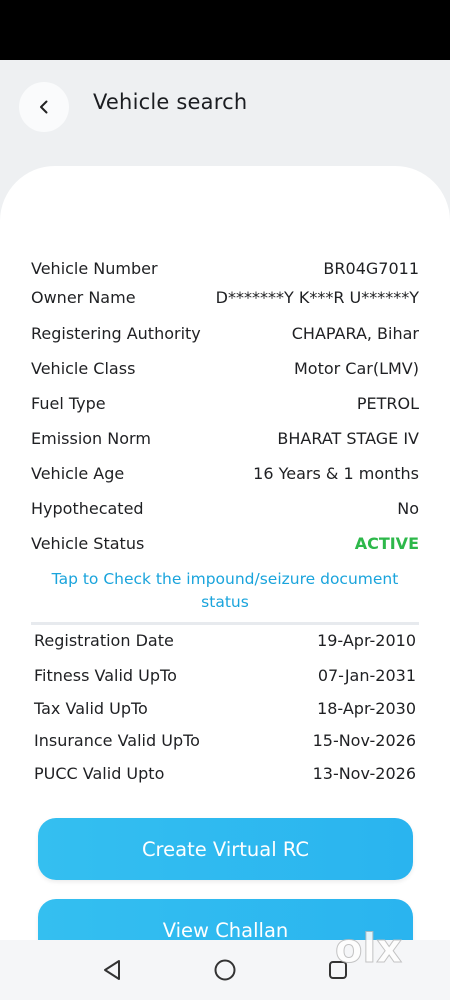 Image resolution: width=450 pixels, height=1000 pixels. I want to click on validity-row-insurance: Insurance Valid UpTo 15-Nov-2026, so click(225, 740).